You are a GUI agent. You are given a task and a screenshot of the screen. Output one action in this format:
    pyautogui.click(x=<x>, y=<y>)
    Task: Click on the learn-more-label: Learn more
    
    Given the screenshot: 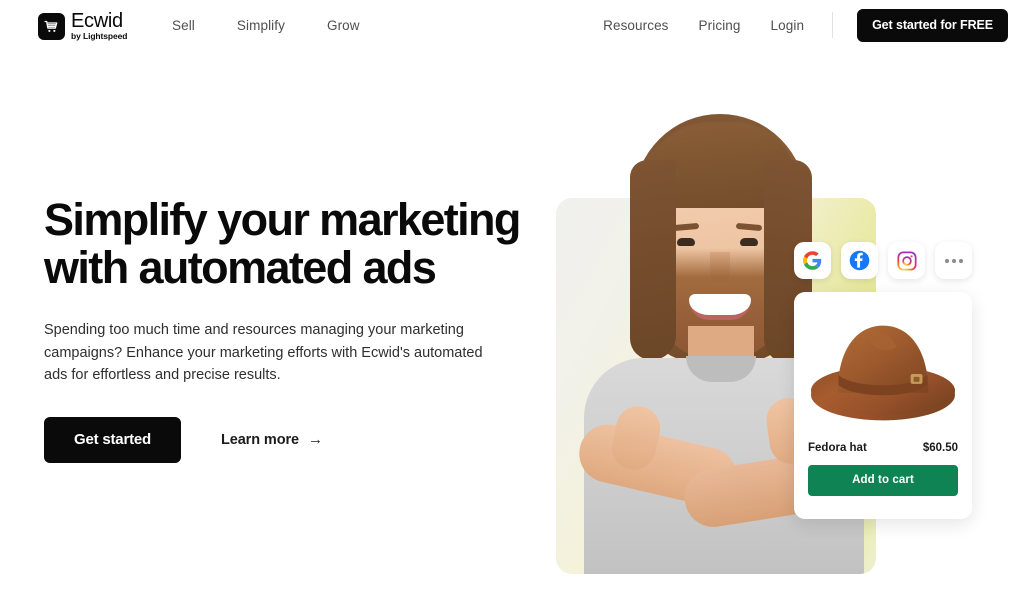 What is the action you would take?
    pyautogui.click(x=260, y=439)
    